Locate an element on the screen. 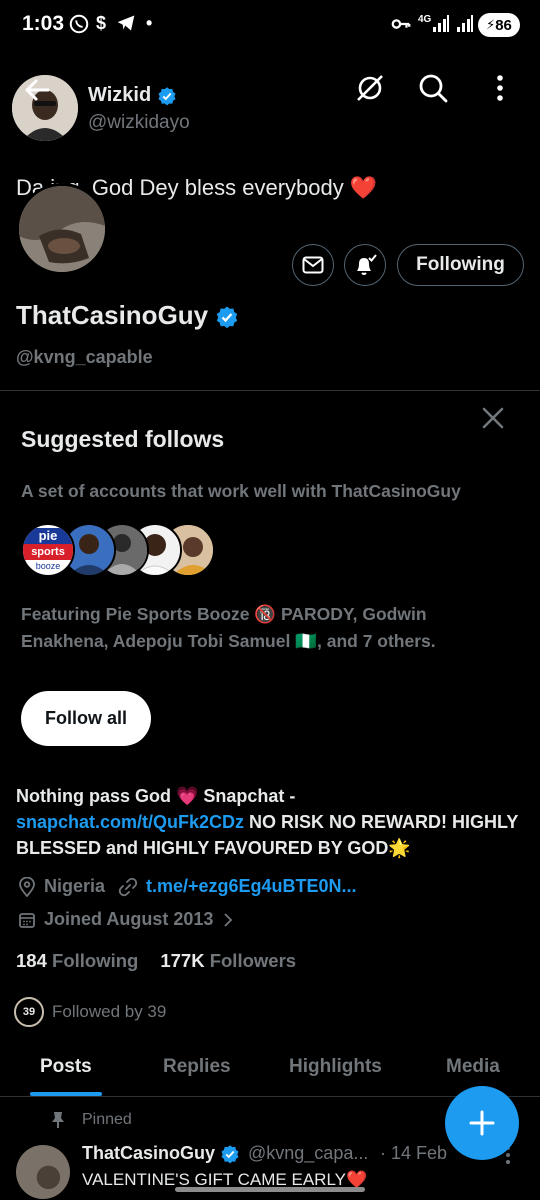  follow-all-button: Follow all is located at coordinates (86, 718).